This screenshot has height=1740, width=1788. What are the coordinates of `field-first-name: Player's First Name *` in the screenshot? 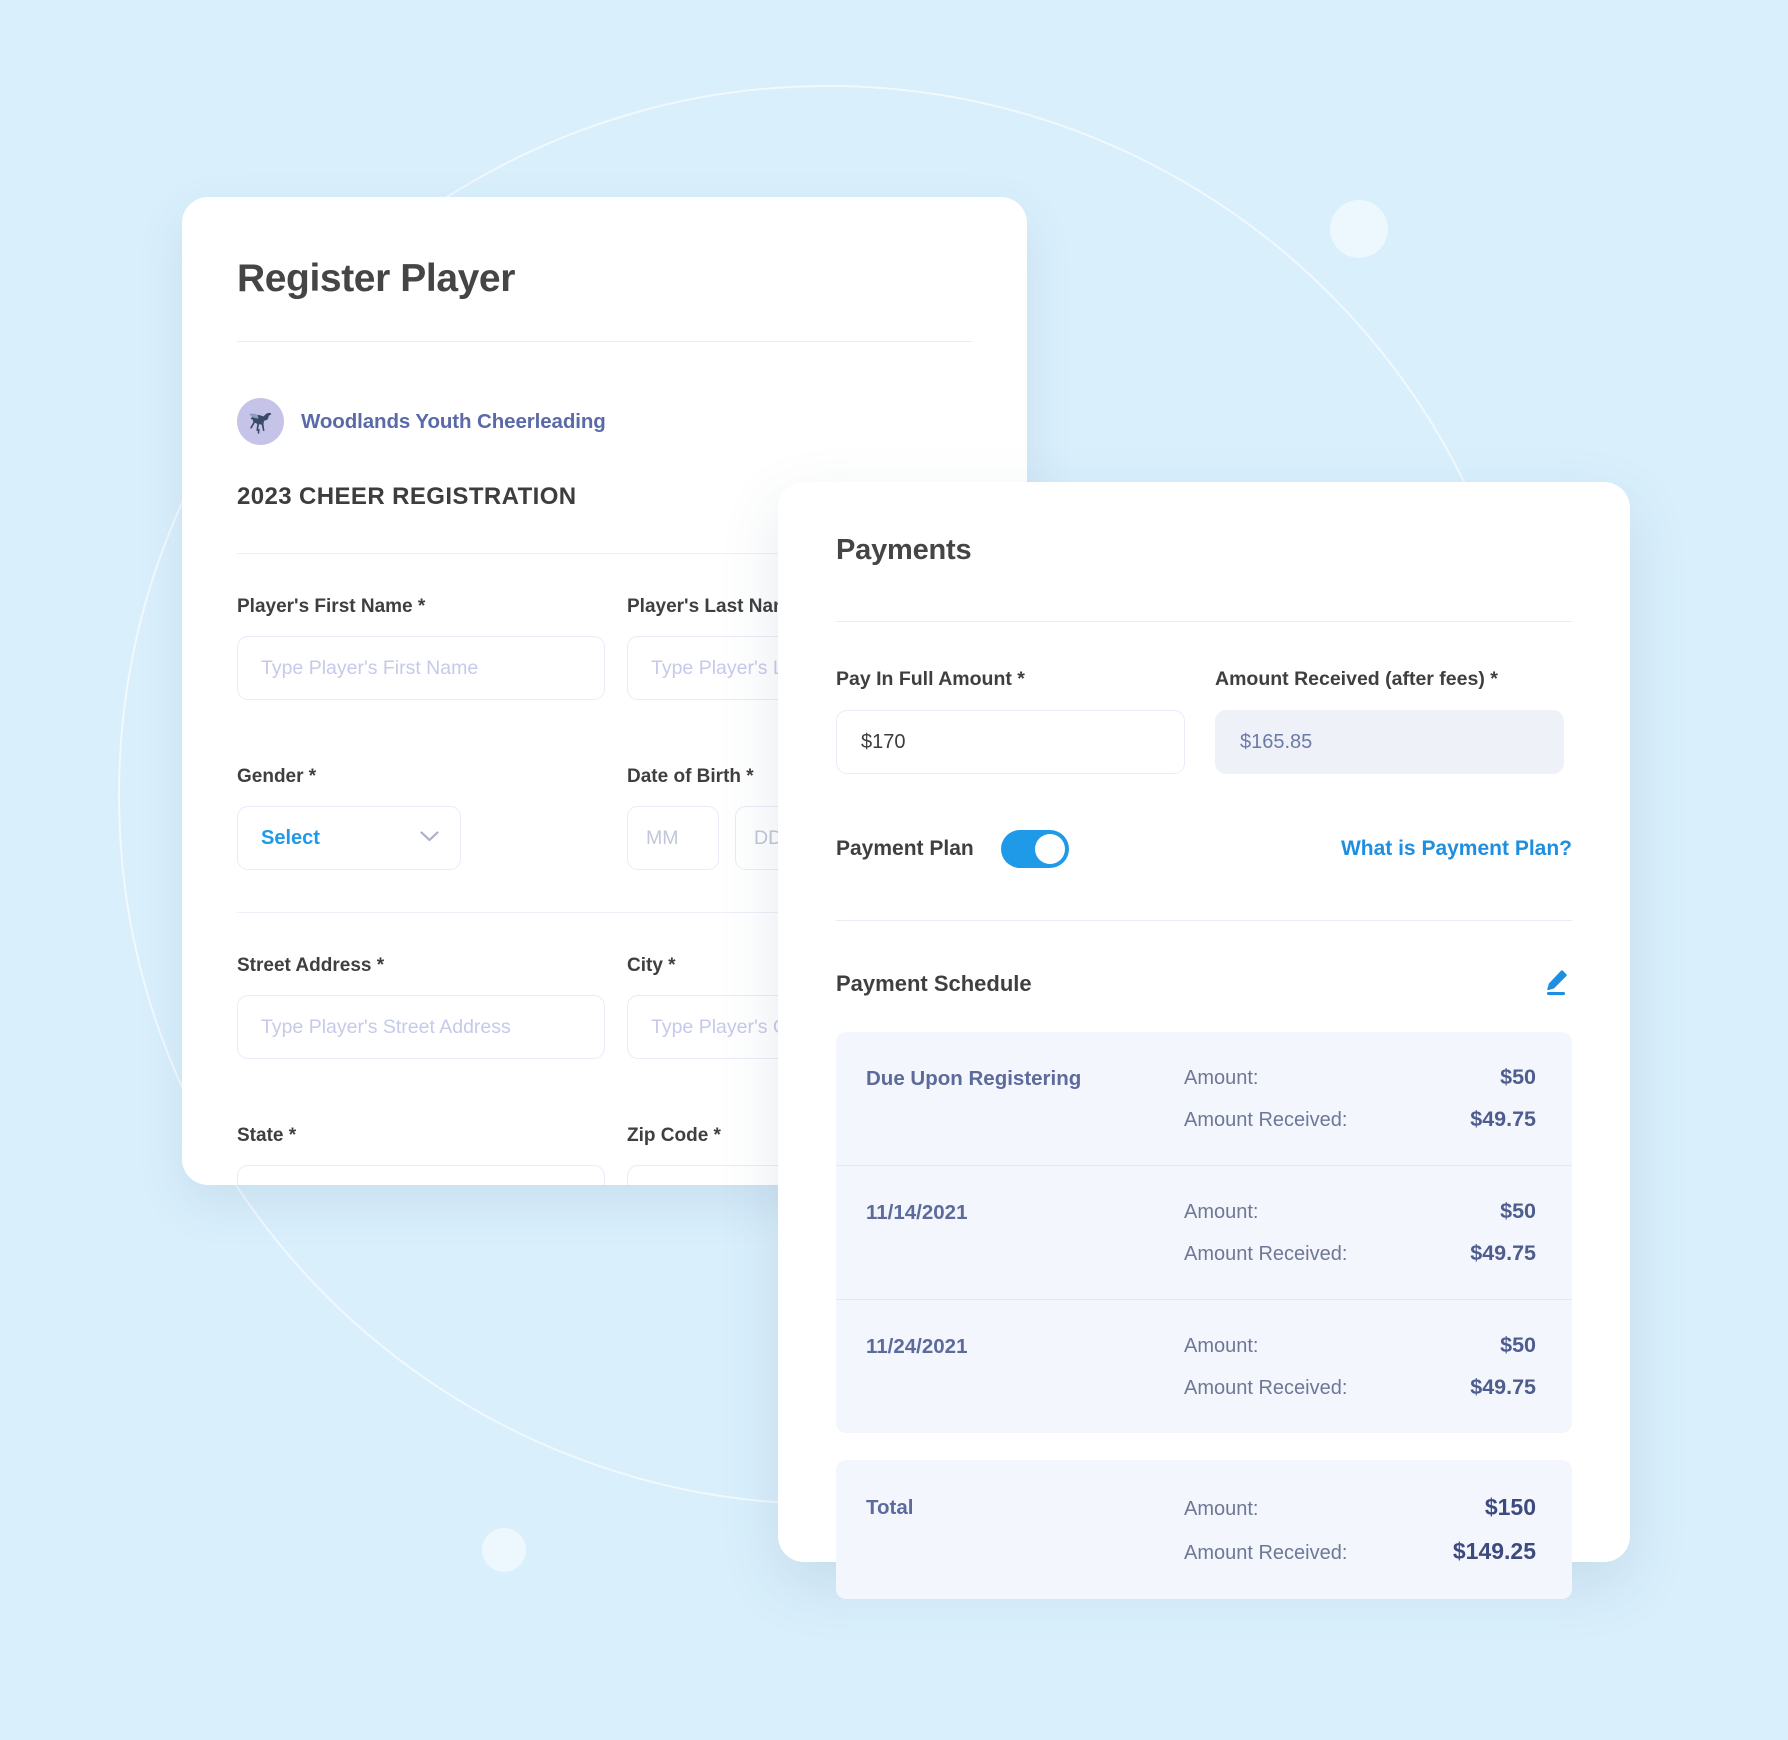 It's located at (421, 648).